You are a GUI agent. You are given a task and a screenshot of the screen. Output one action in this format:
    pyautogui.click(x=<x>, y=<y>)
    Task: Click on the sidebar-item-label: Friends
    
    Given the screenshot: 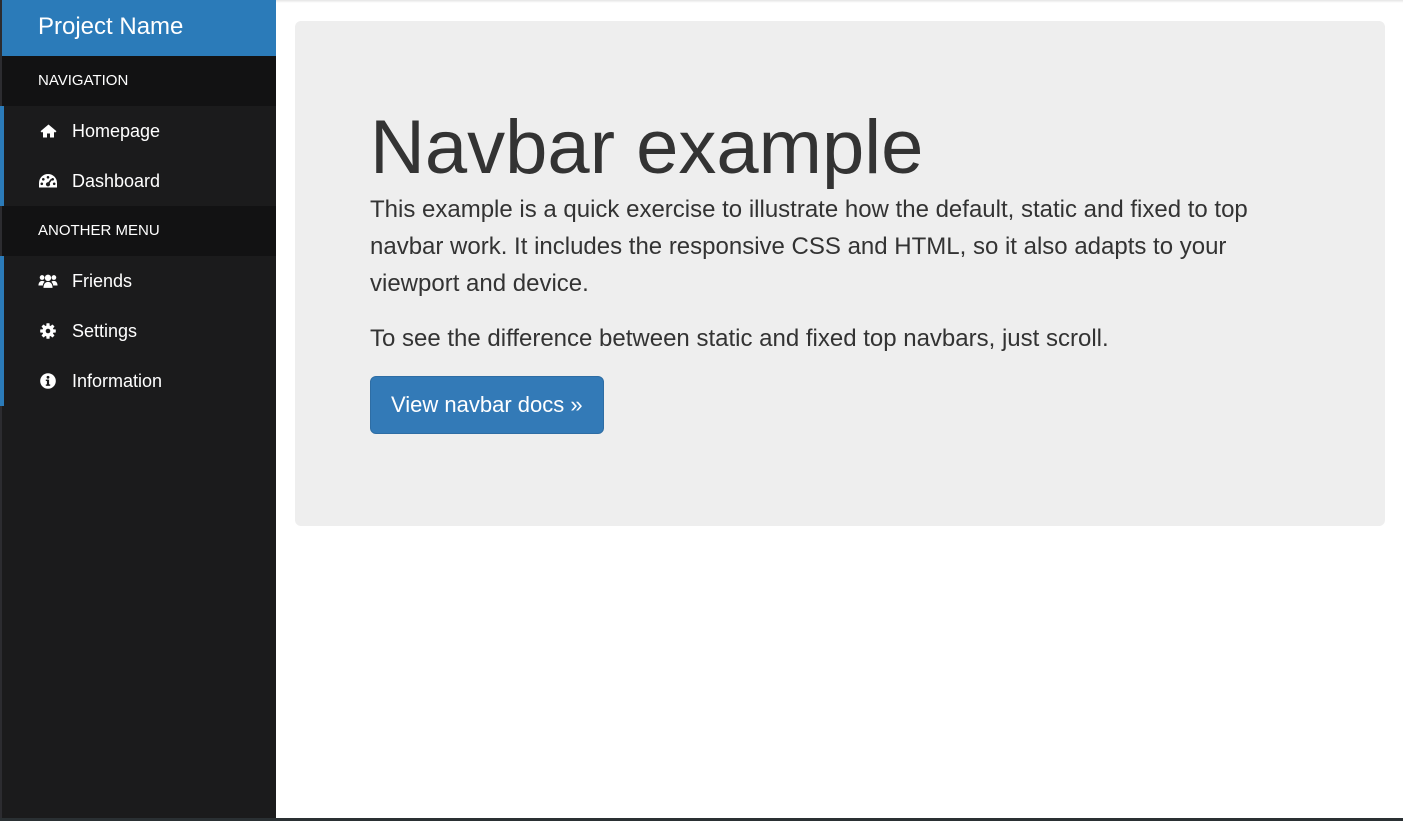 What is the action you would take?
    pyautogui.click(x=102, y=280)
    